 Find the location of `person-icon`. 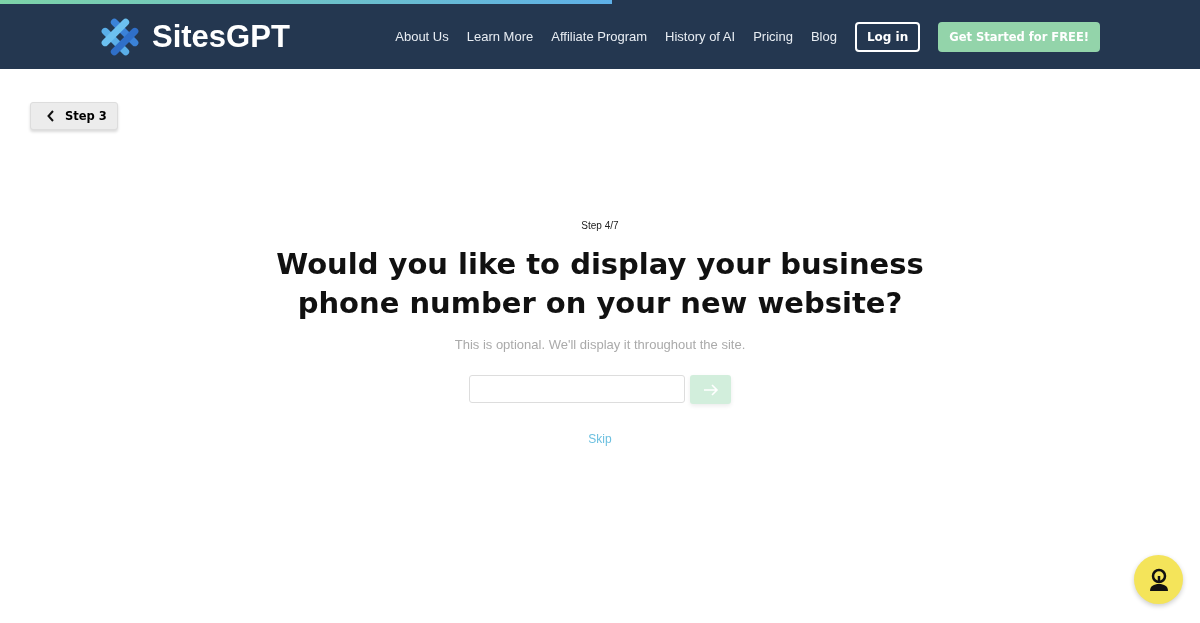

person-icon is located at coordinates (1158, 579).